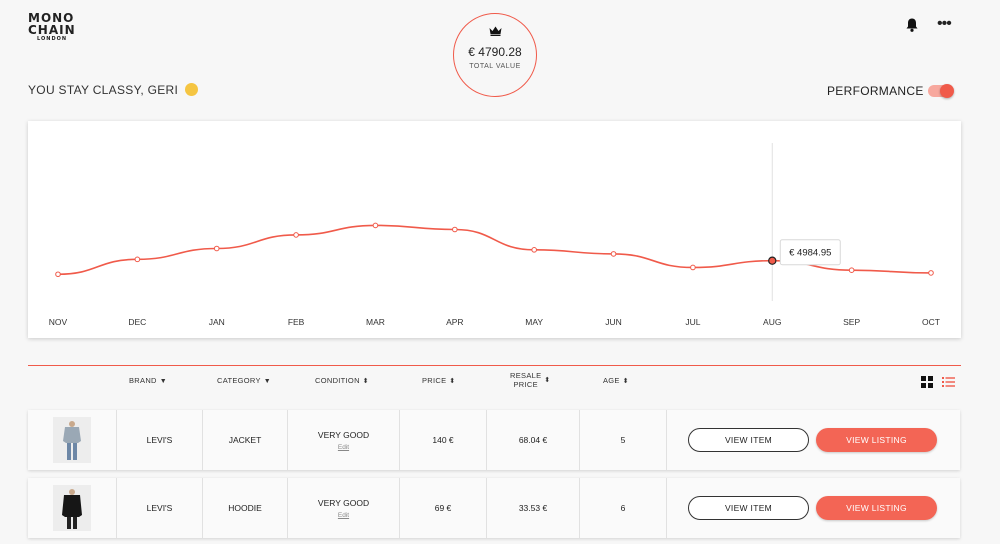 This screenshot has width=1000, height=544. What do you see at coordinates (52, 30) in the screenshot?
I see `brand-logo-line2: CHAIN` at bounding box center [52, 30].